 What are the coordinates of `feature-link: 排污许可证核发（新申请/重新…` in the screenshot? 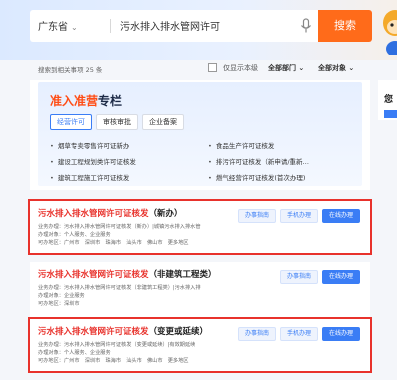 It's located at (258, 161).